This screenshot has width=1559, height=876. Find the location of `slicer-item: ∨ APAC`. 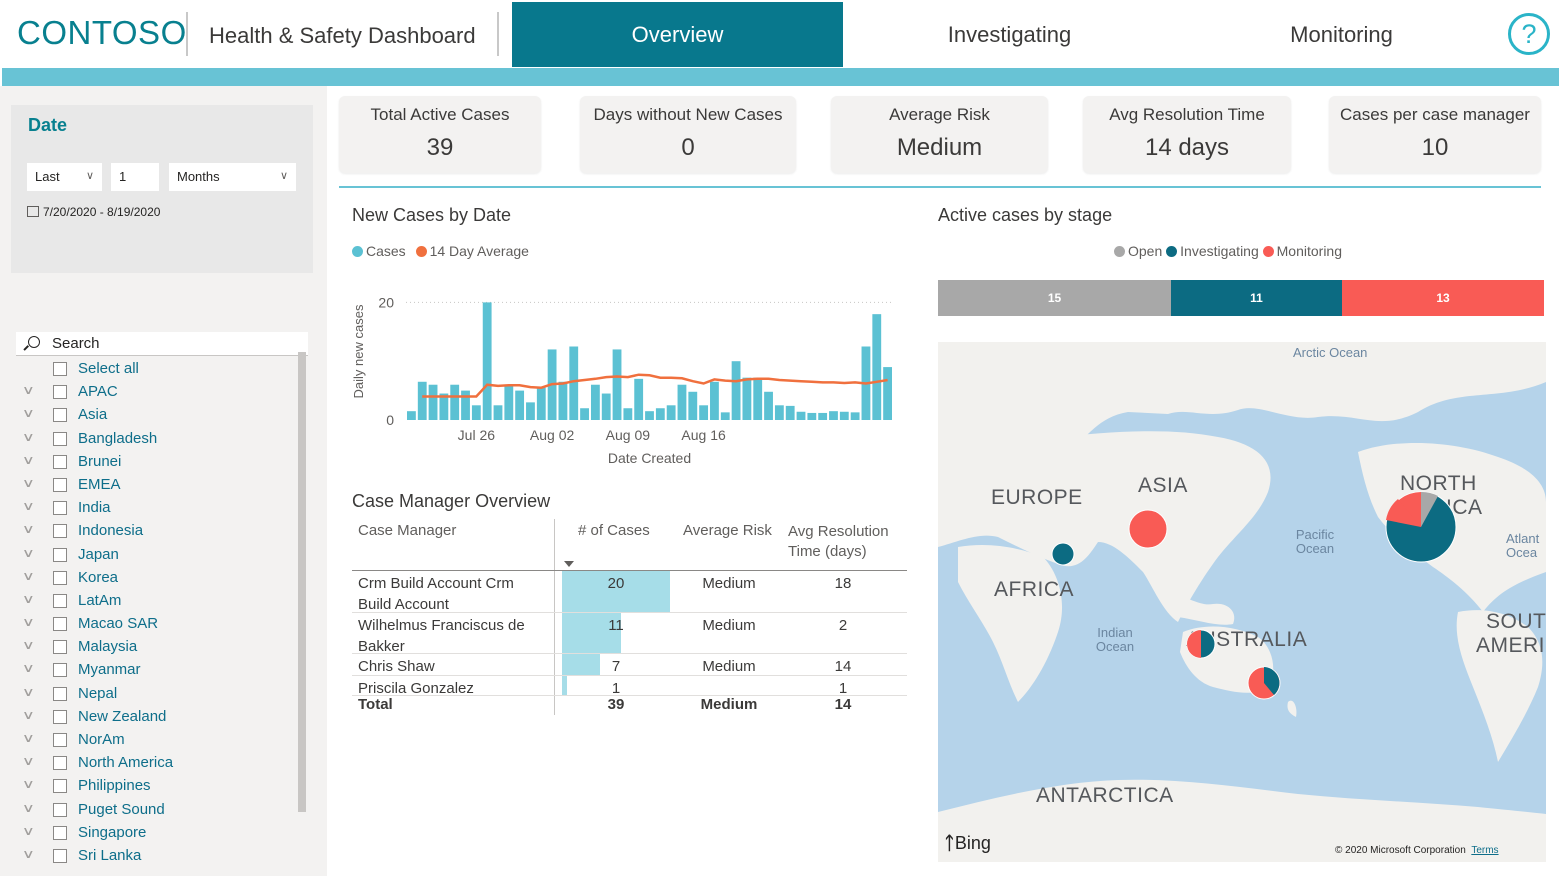

slicer-item: ∨ APAC is located at coordinates (156, 394).